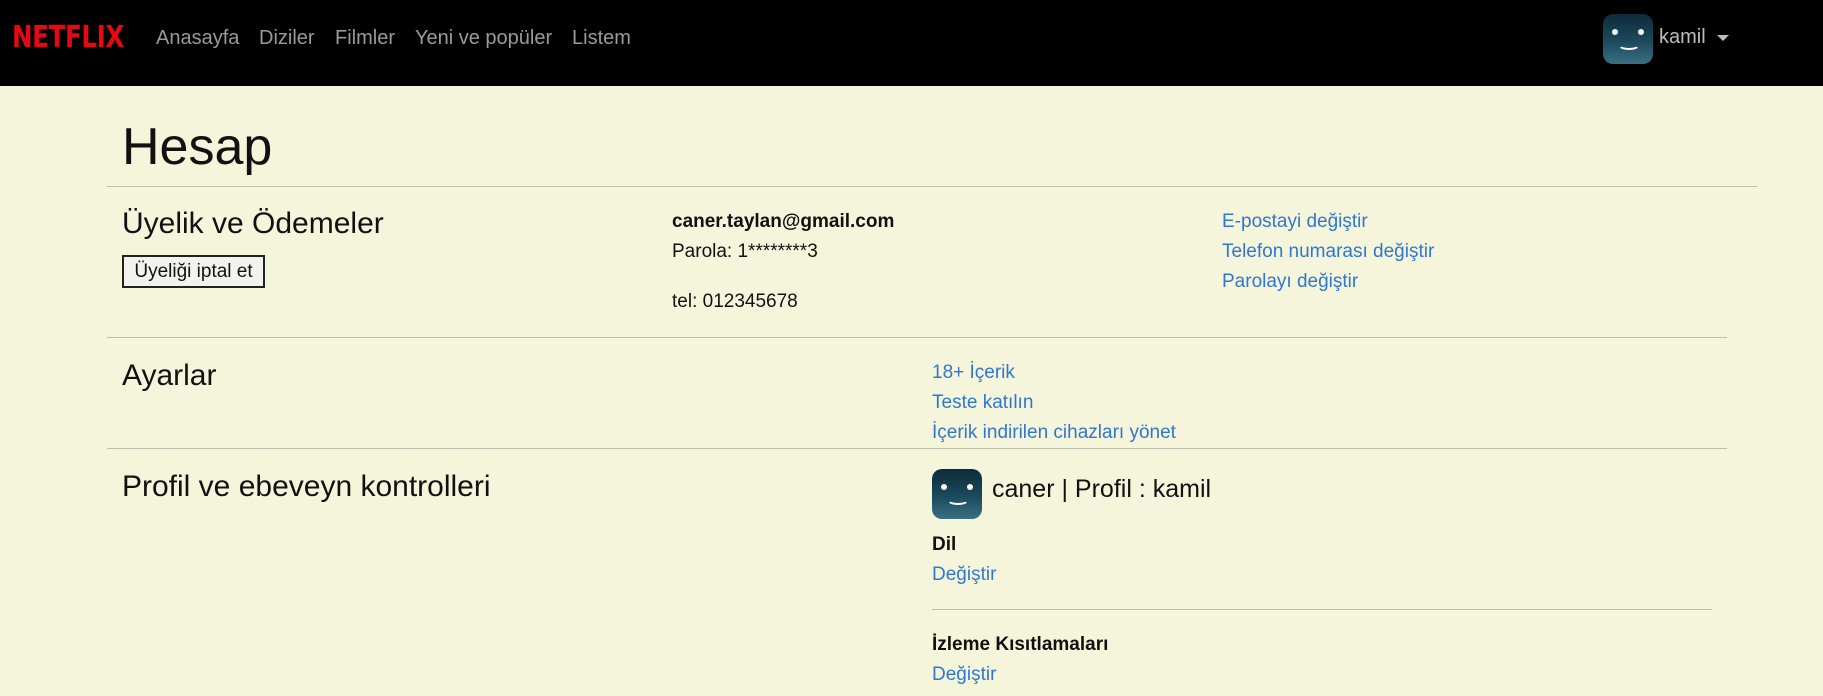 Image resolution: width=1823 pixels, height=696 pixels. Describe the element at coordinates (193, 271) in the screenshot. I see `cancel-membership-button: Üyeliği iptal et` at that location.